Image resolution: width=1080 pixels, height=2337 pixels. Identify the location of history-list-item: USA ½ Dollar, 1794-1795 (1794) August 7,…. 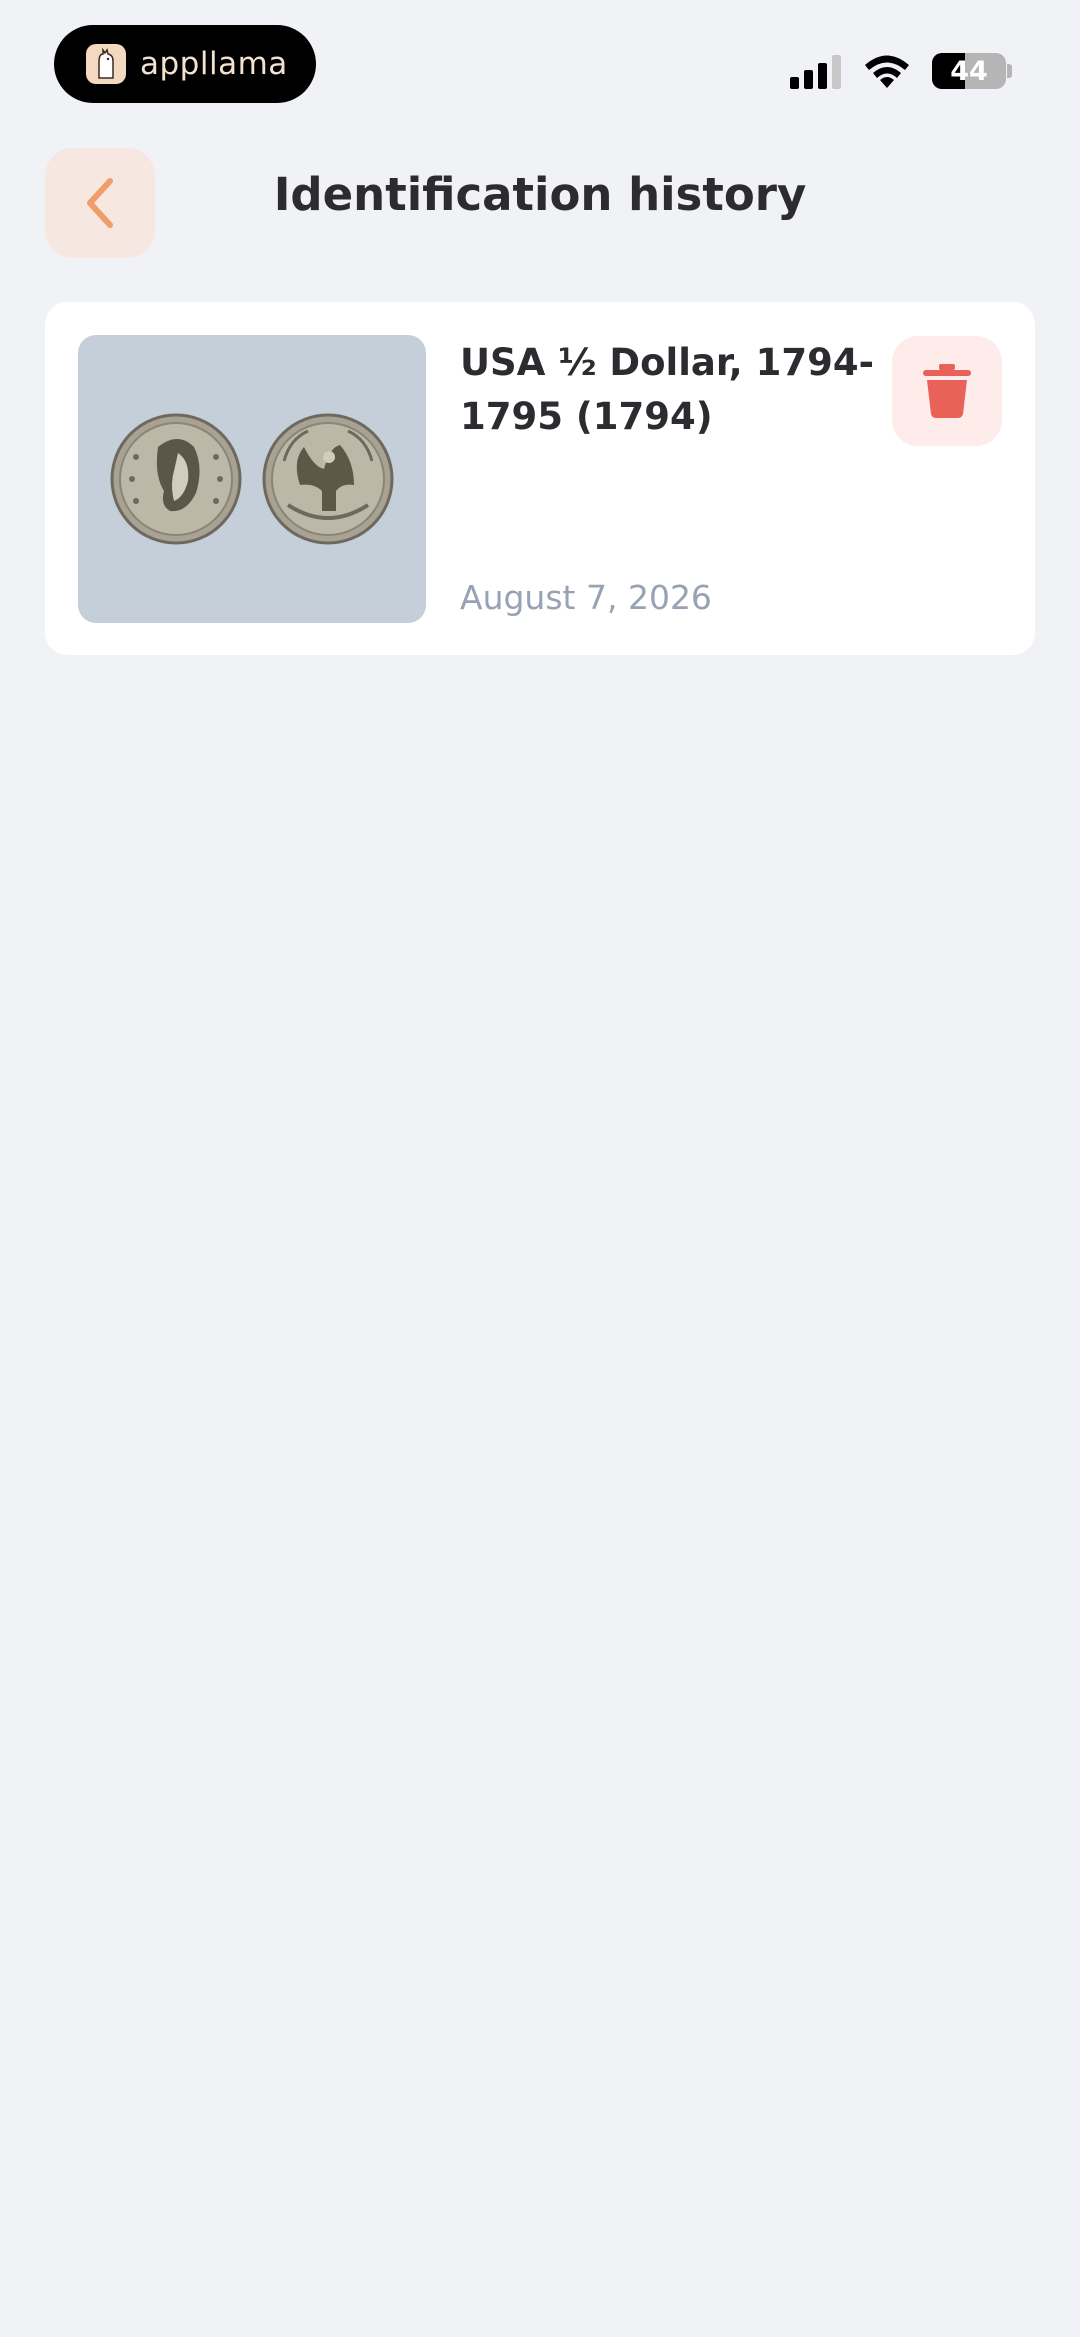
(540, 478).